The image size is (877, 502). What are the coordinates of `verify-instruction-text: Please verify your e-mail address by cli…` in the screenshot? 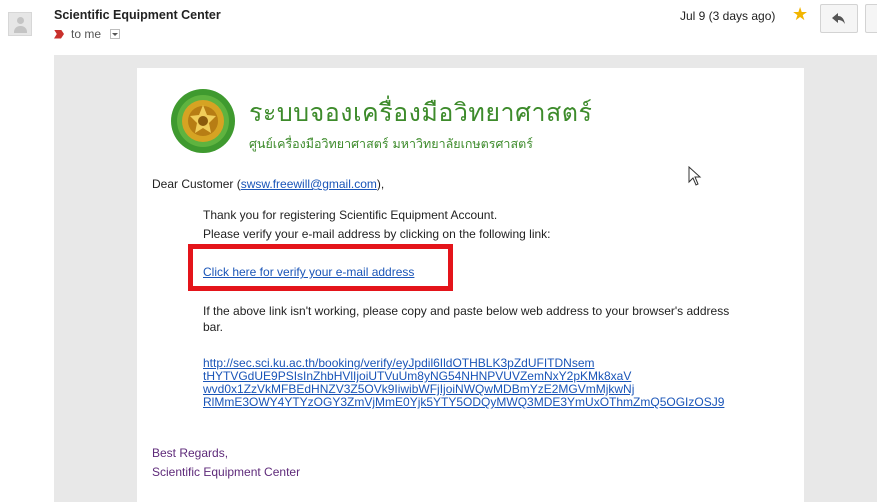 It's located at (377, 234).